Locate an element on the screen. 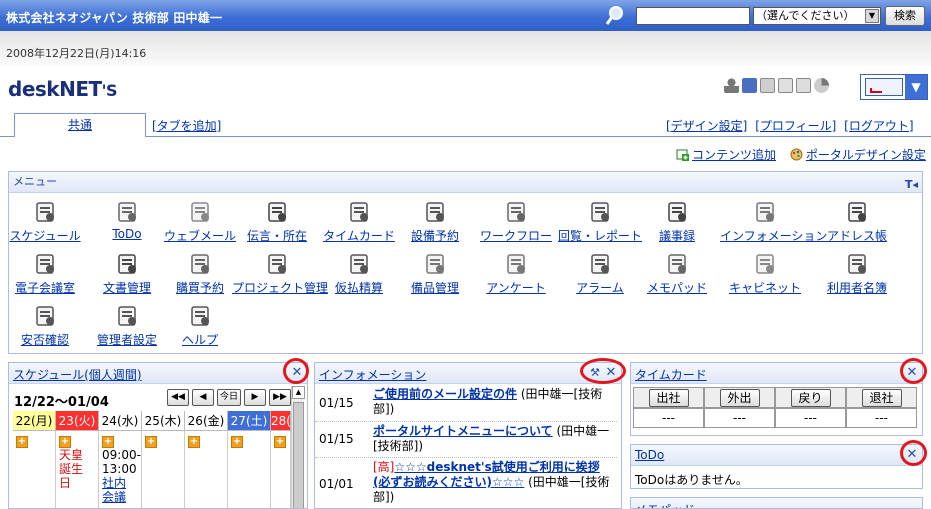 The height and width of the screenshot is (509, 931). search-scope-select: （選んでください） ▼ is located at coordinates (817, 16).